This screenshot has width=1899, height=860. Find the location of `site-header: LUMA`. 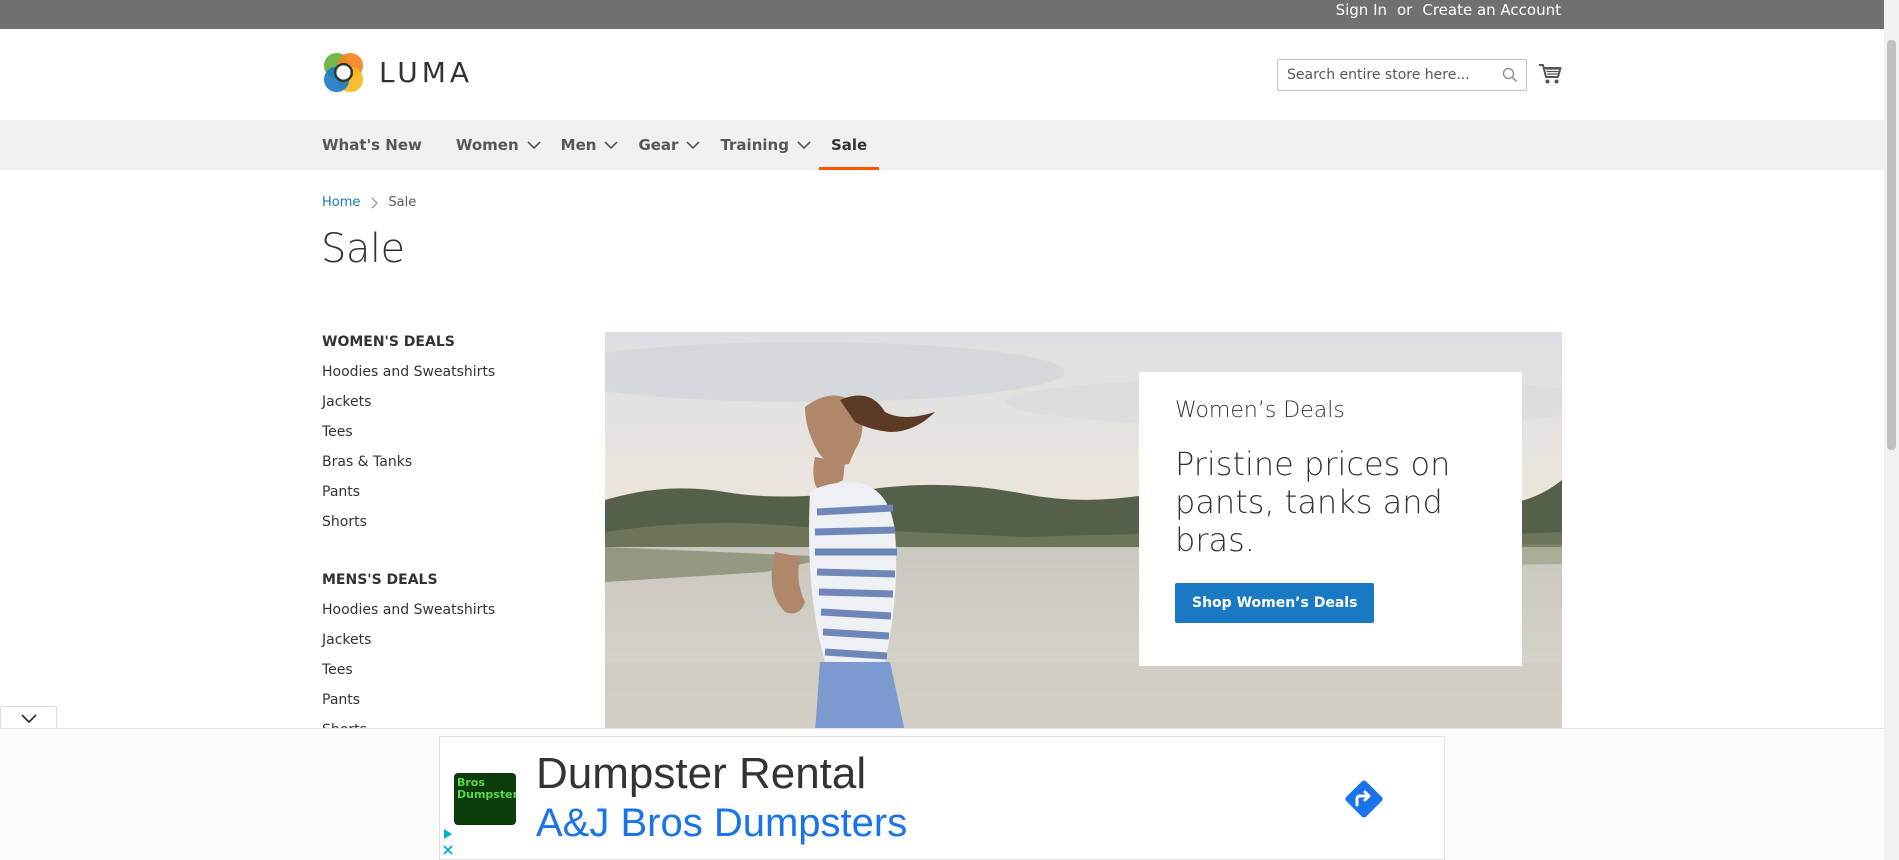

site-header: LUMA is located at coordinates (942, 74).